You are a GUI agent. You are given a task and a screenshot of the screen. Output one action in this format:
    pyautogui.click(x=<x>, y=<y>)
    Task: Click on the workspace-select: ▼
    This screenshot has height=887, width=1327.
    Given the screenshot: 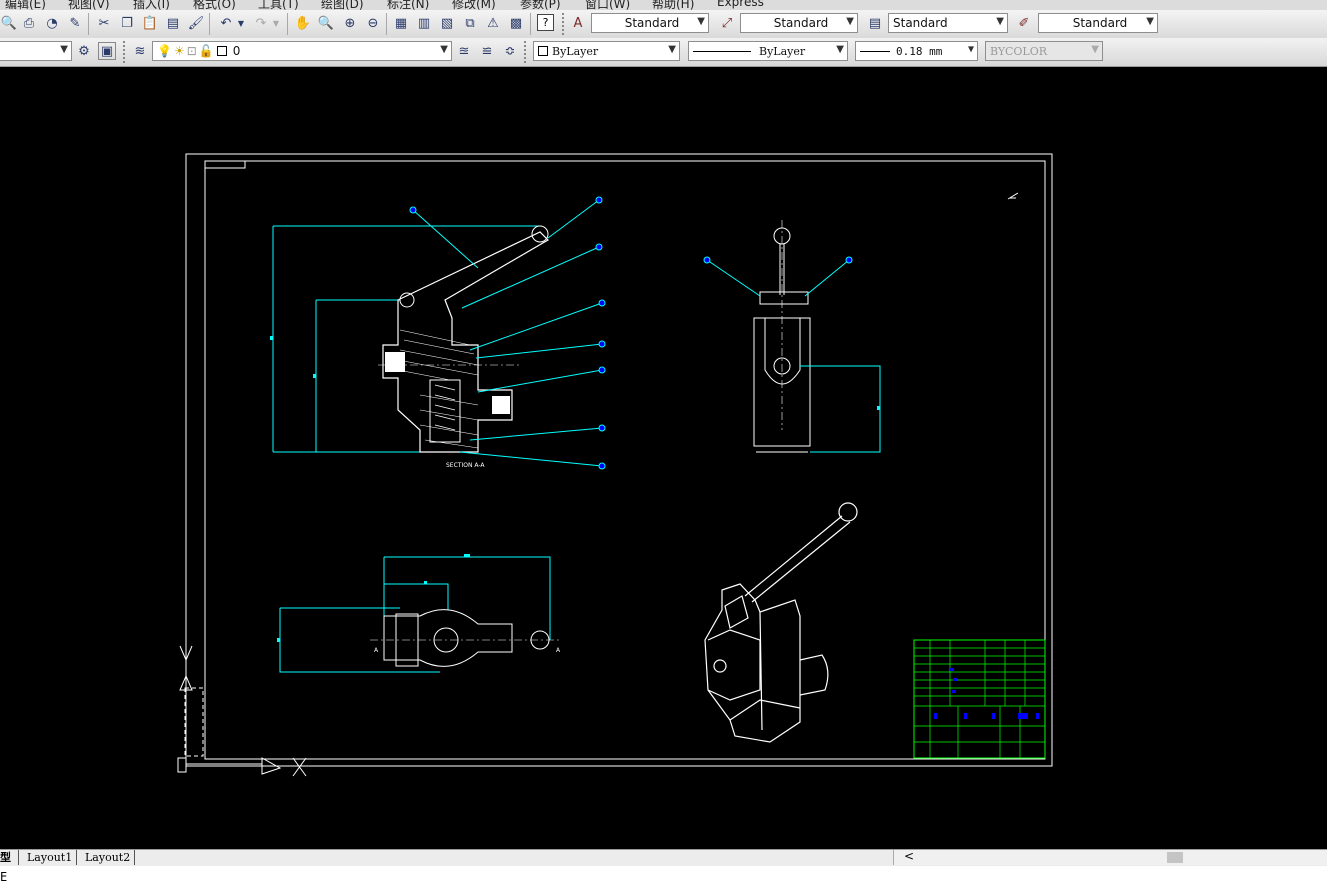 What is the action you would take?
    pyautogui.click(x=36, y=51)
    